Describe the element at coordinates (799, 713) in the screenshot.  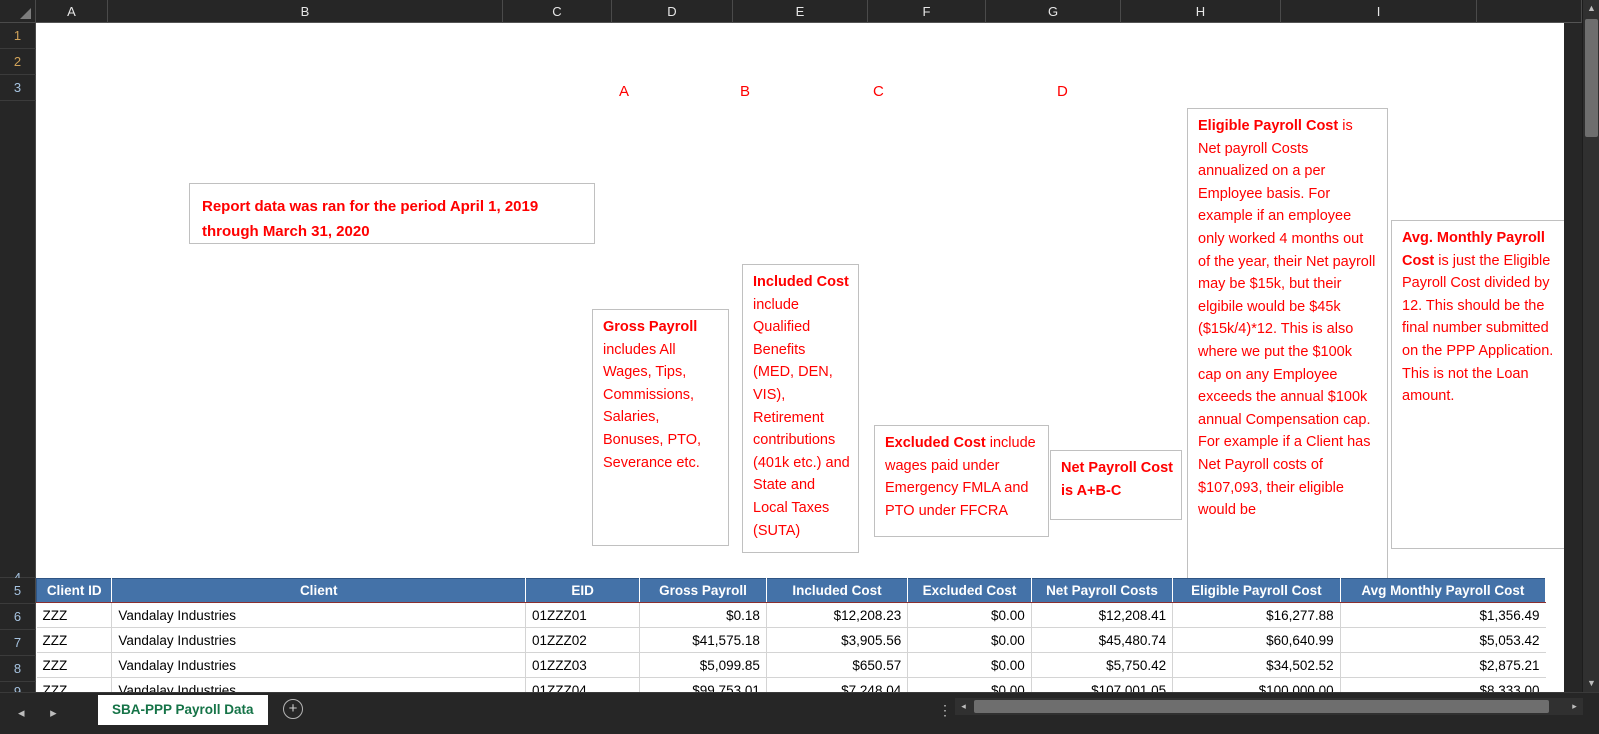
I see `sheet-tab-bar: ◂ ▸ SBA-PPP Payroll Data + ⋮ ◂ ▸` at that location.